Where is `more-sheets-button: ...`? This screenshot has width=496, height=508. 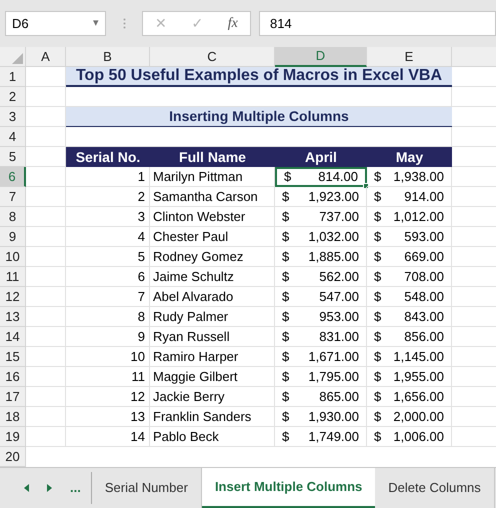 more-sheets-button: ... is located at coordinates (75, 488).